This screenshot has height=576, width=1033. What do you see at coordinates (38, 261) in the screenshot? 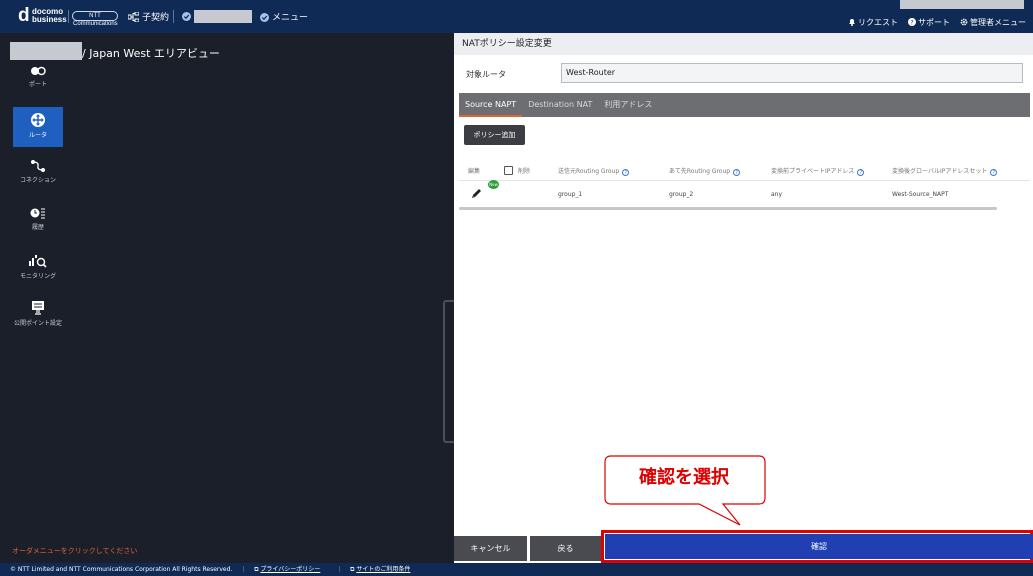
I see `monitoring-icon` at bounding box center [38, 261].